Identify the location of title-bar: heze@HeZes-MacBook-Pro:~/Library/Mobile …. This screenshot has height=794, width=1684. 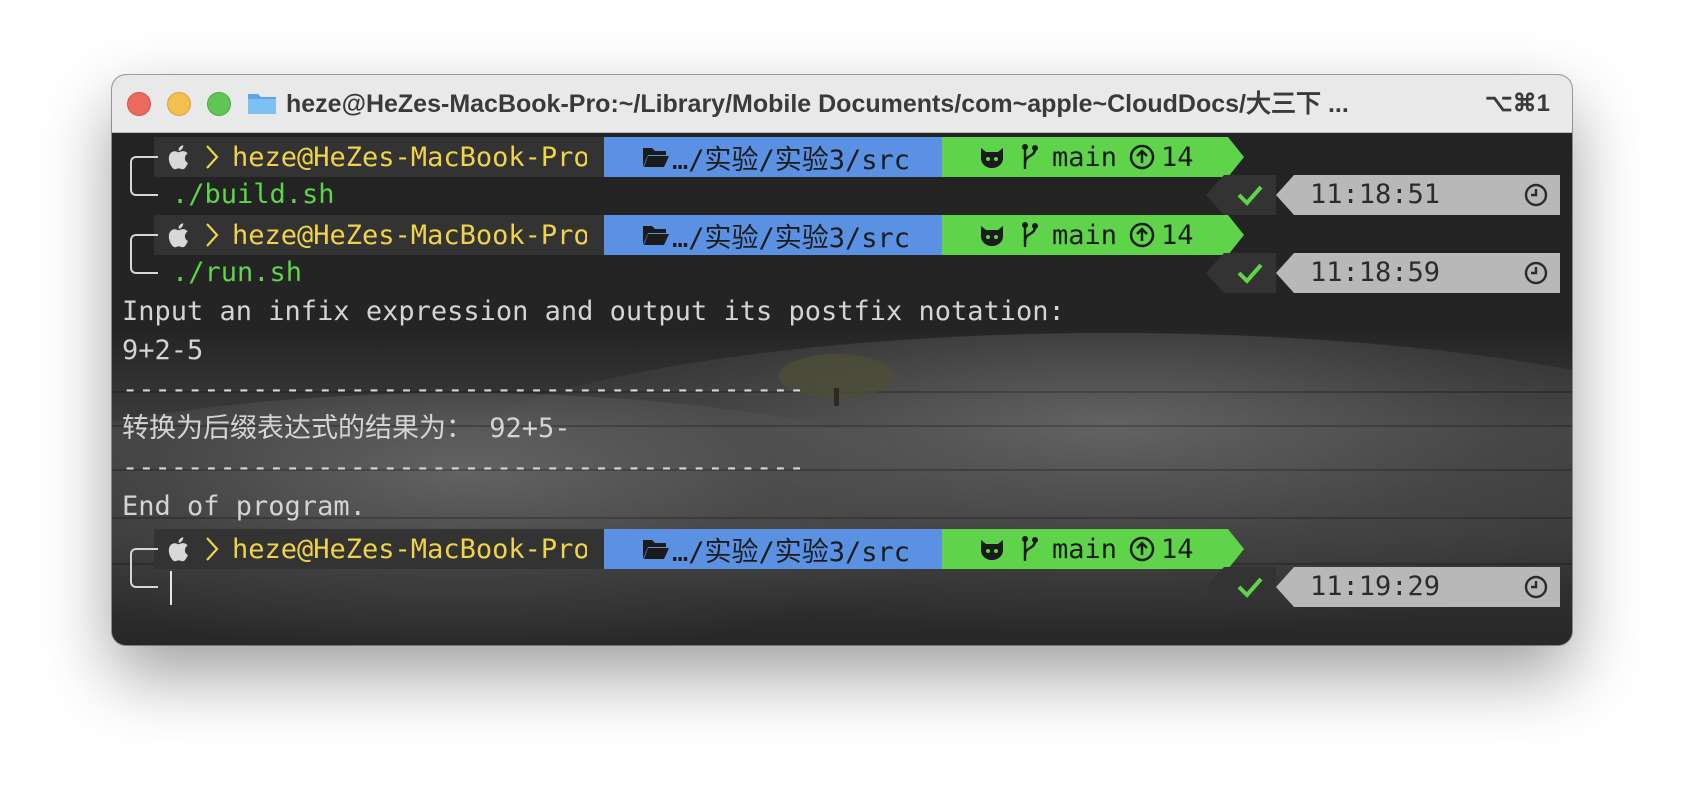
(842, 104).